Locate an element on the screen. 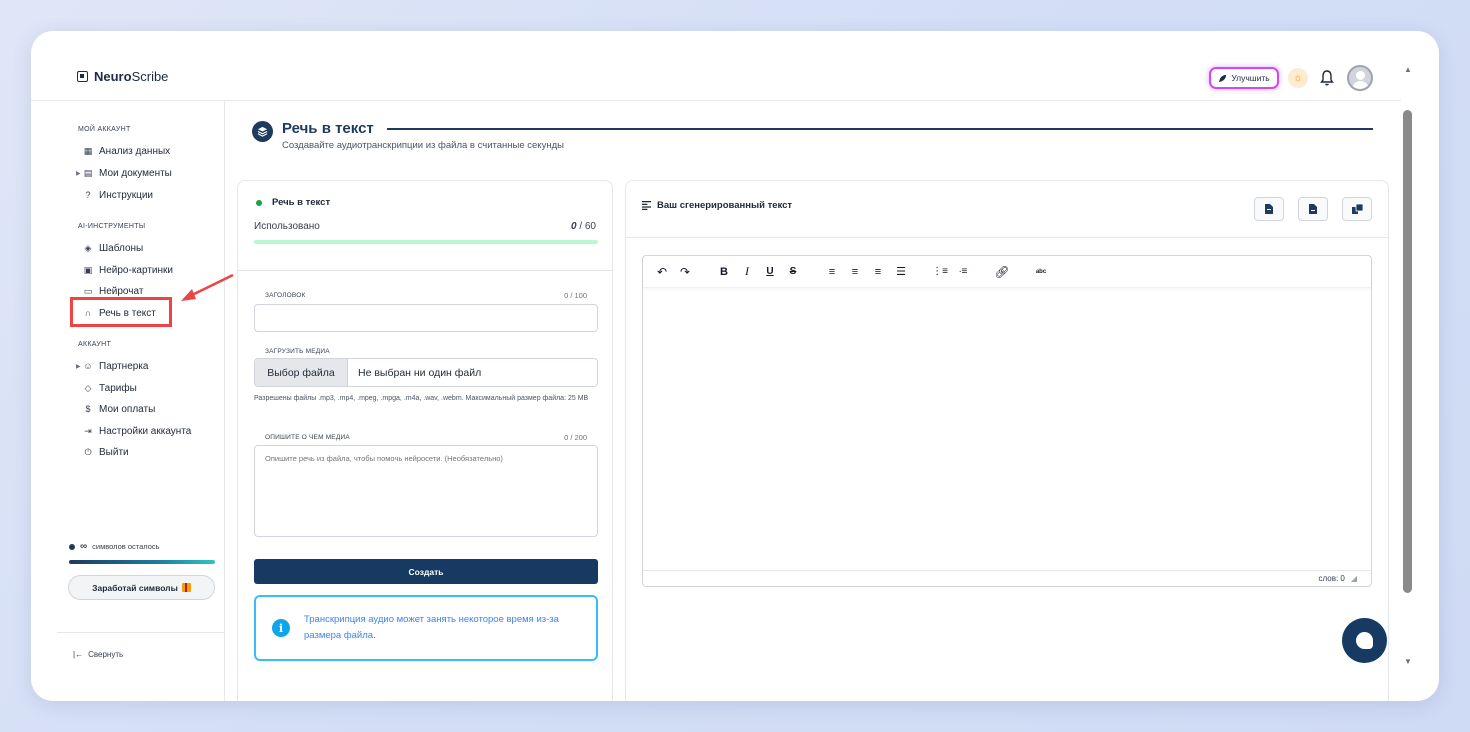  italic-icon: I is located at coordinates (747, 271).